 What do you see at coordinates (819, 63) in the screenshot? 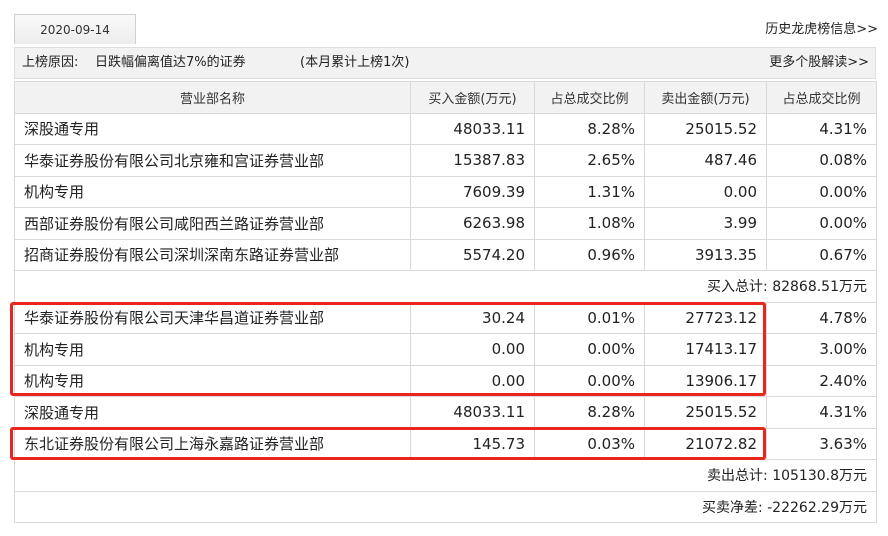
I see `more-analysis-link: 更多个股解读>>` at bounding box center [819, 63].